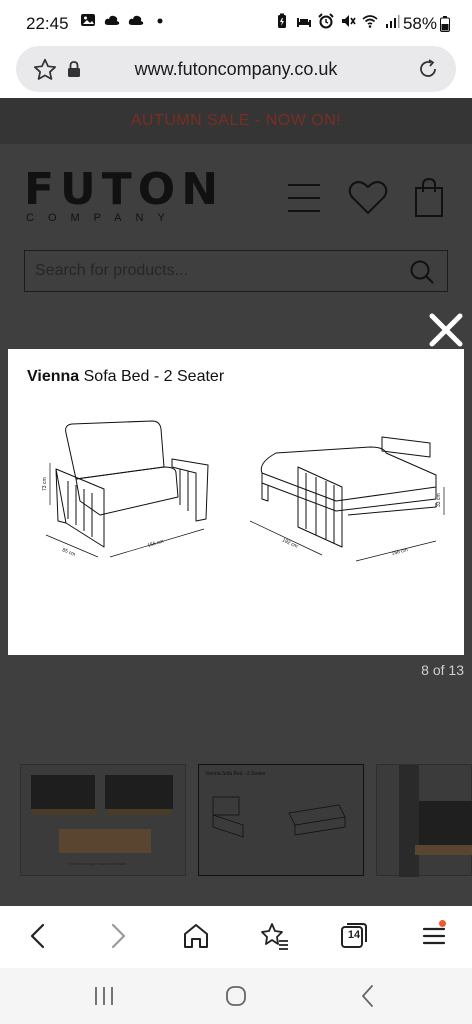  What do you see at coordinates (429, 198) in the screenshot?
I see `shopping-bag-icon` at bounding box center [429, 198].